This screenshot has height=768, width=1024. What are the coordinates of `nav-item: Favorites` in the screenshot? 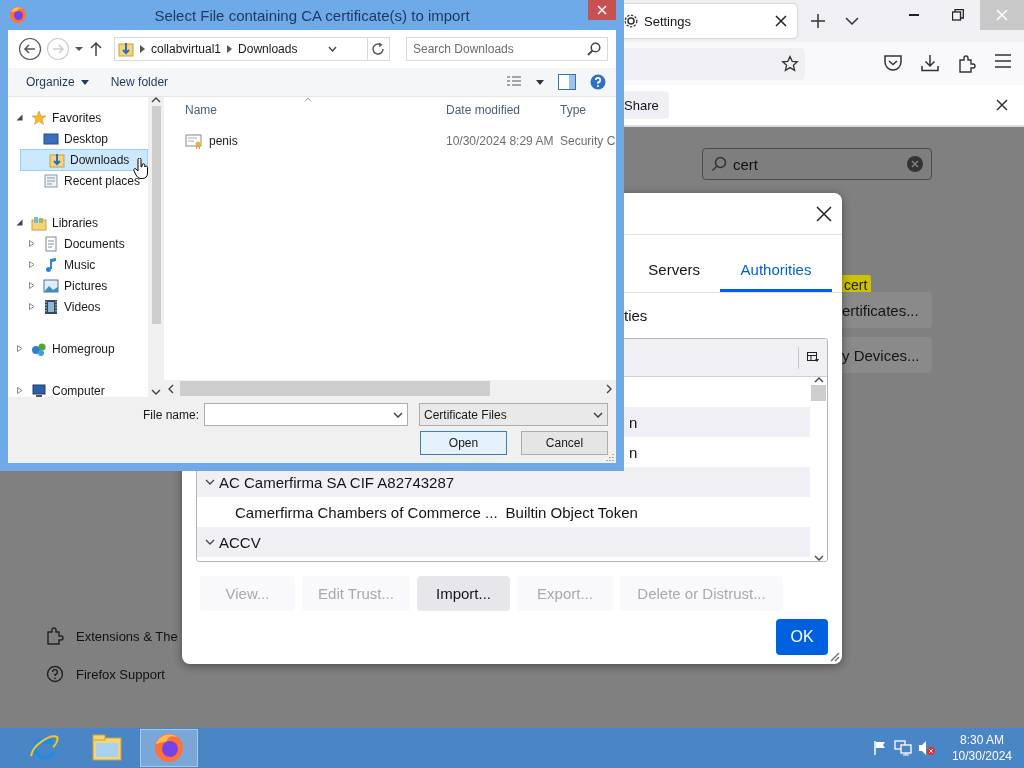 It's located at (66, 117).